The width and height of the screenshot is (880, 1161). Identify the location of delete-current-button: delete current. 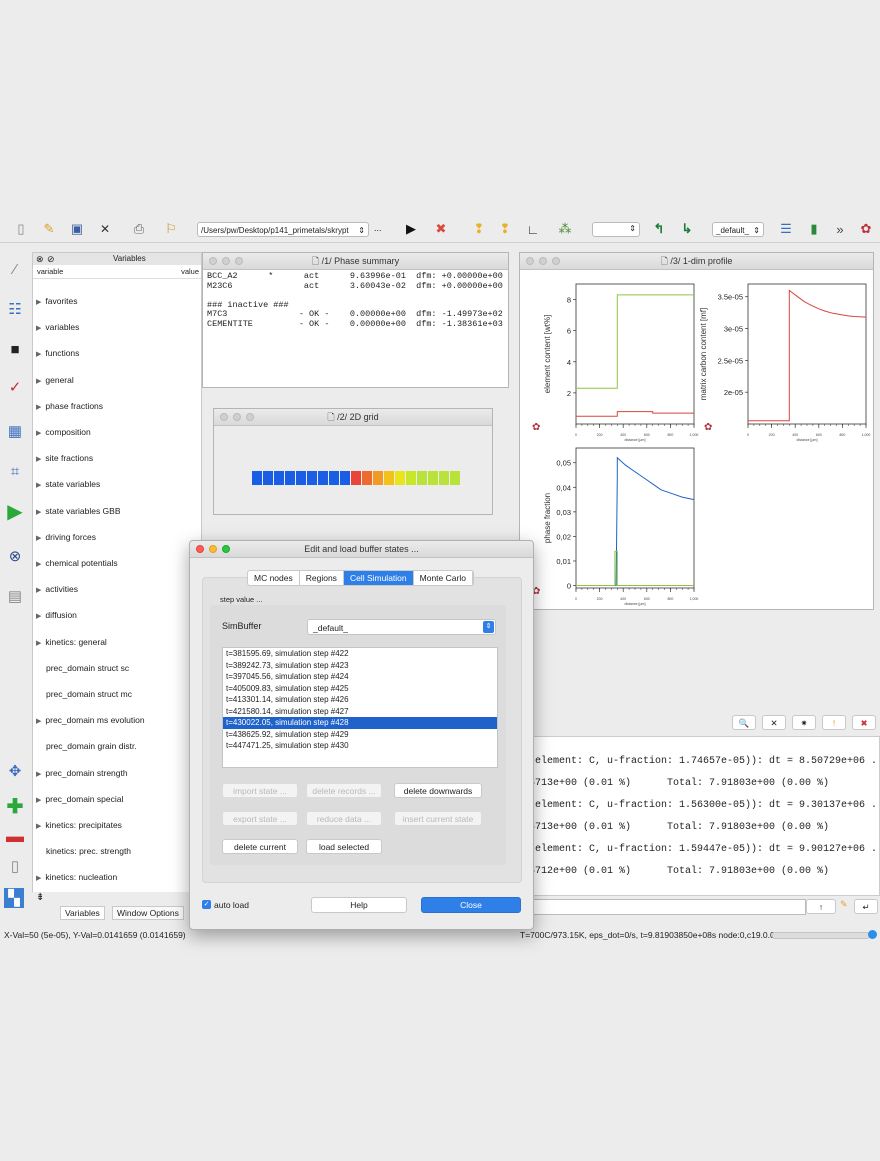
(260, 846).